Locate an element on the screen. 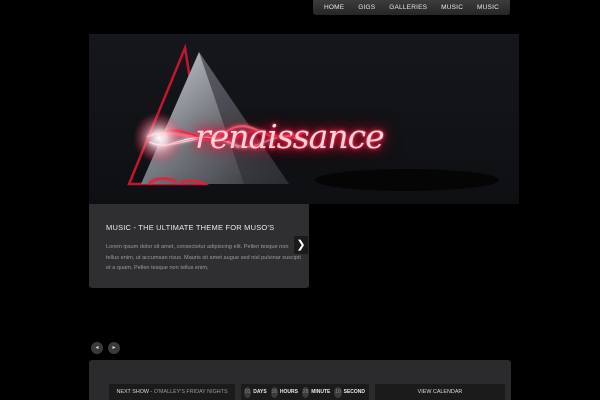  top-nav: HOME GIGS GALLERIES MUSIC MUSIC is located at coordinates (411, 7).